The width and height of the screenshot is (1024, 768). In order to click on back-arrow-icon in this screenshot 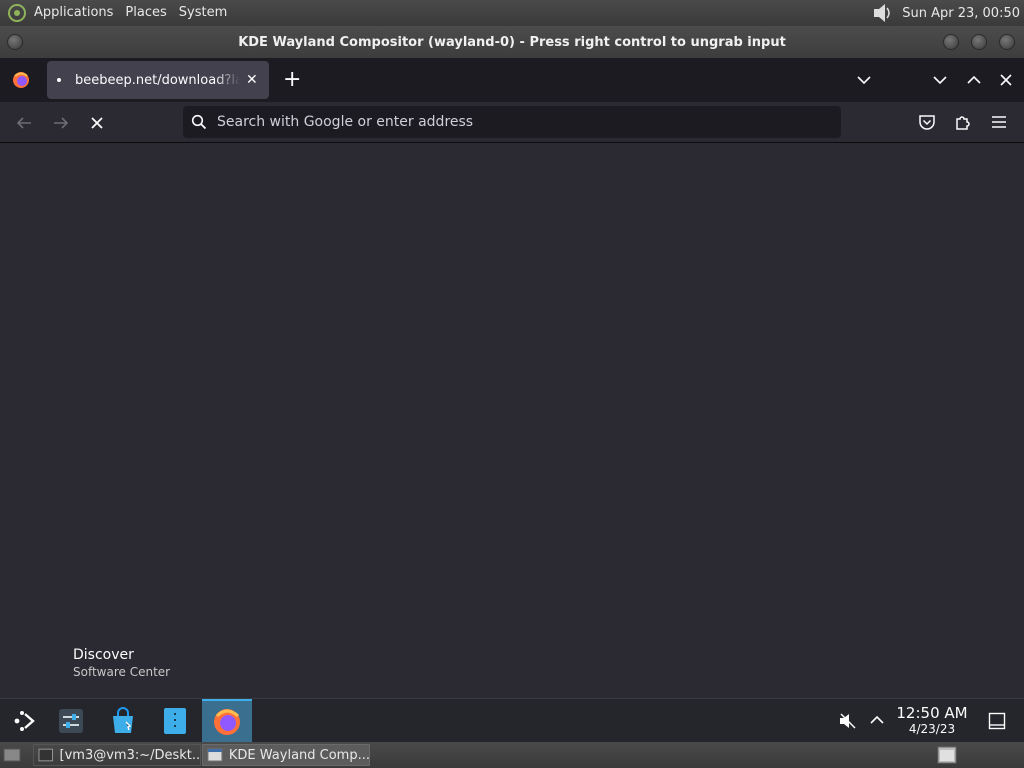, I will do `click(24, 123)`.